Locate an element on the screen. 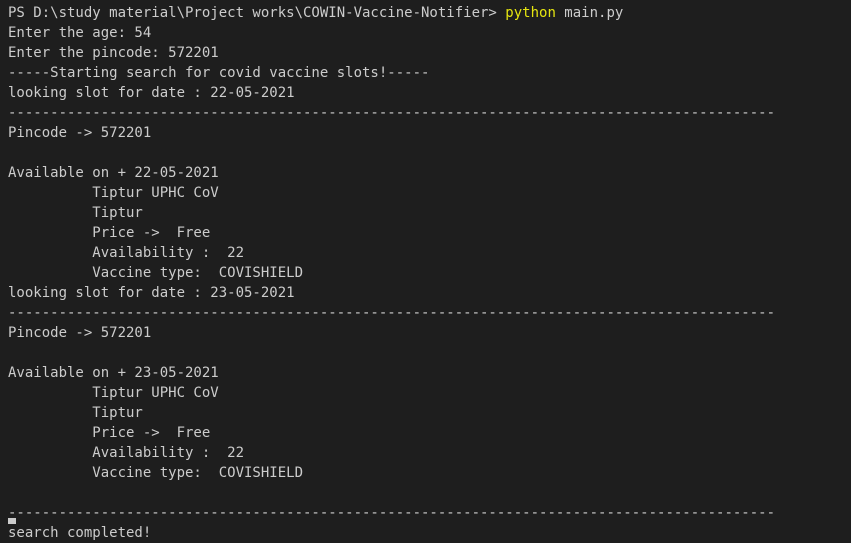 This screenshot has height=543, width=851. output-line: Enter the pincode: 572201 is located at coordinates (113, 53).